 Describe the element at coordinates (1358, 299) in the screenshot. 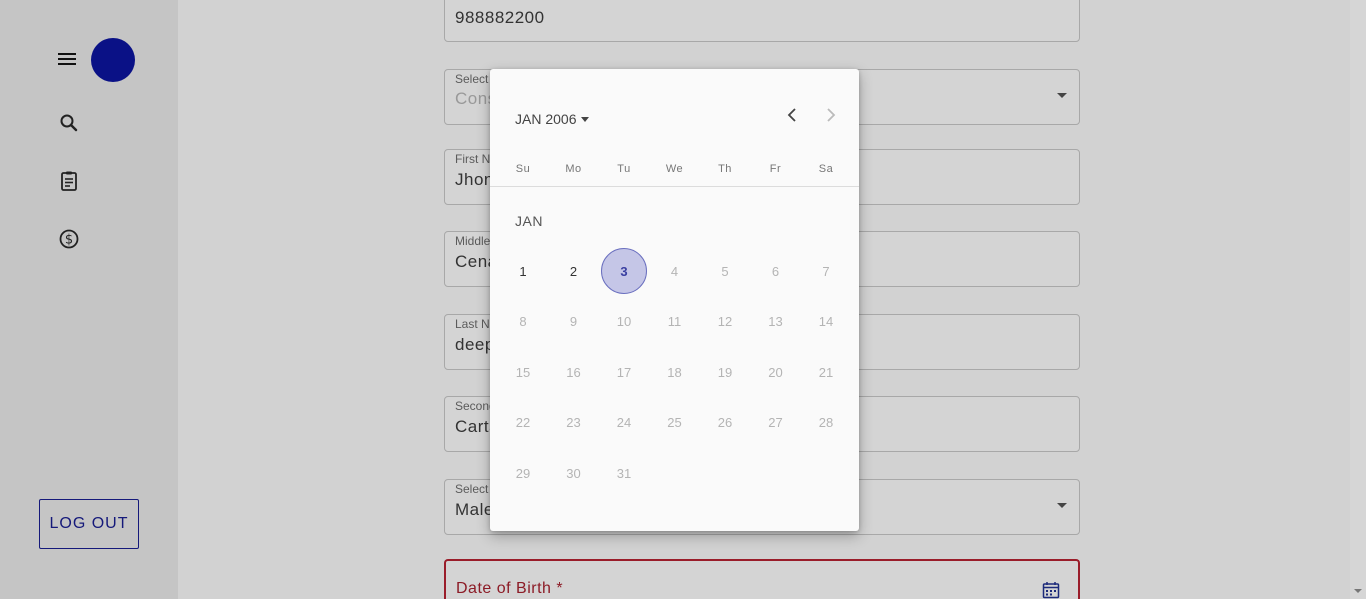

I see `scrollbar` at that location.